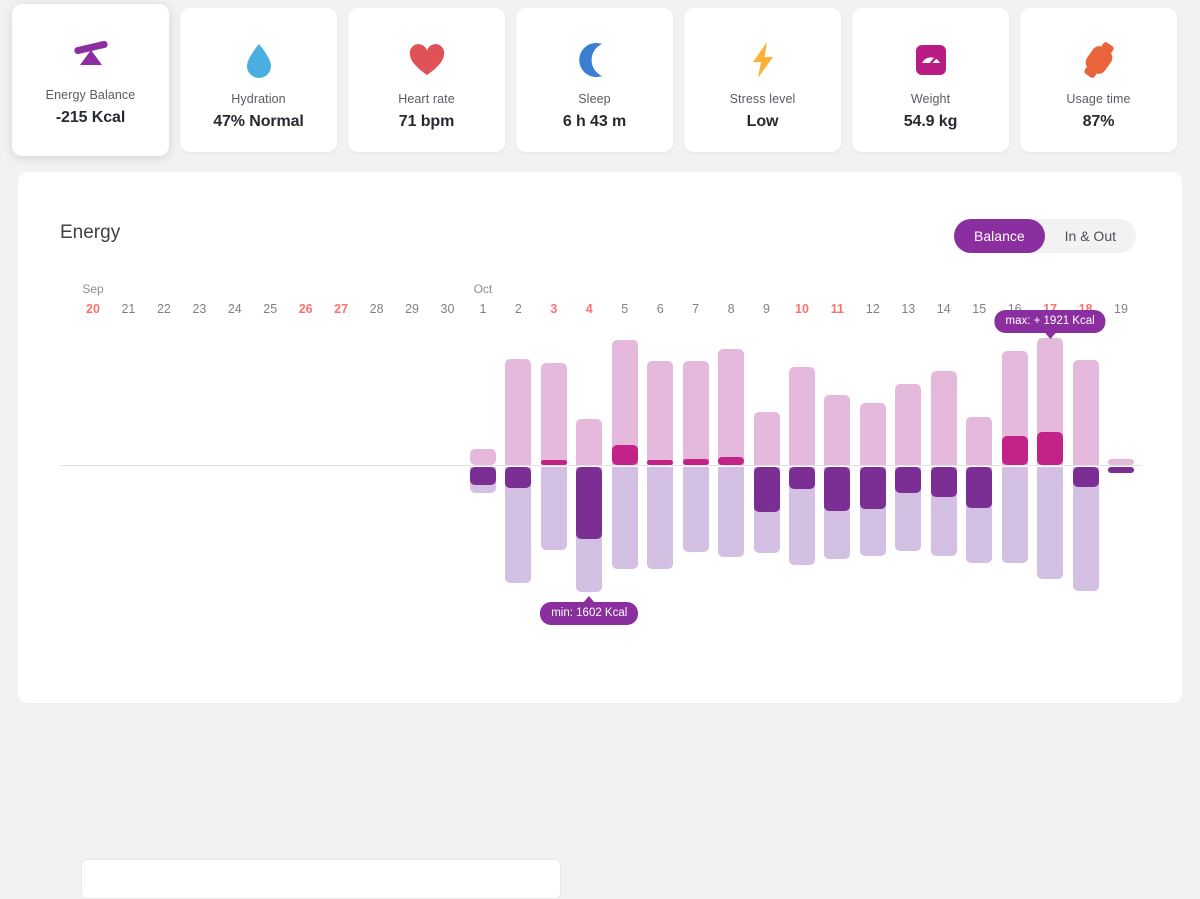 The width and height of the screenshot is (1200, 899). I want to click on toggle-balance: Balance, so click(999, 236).